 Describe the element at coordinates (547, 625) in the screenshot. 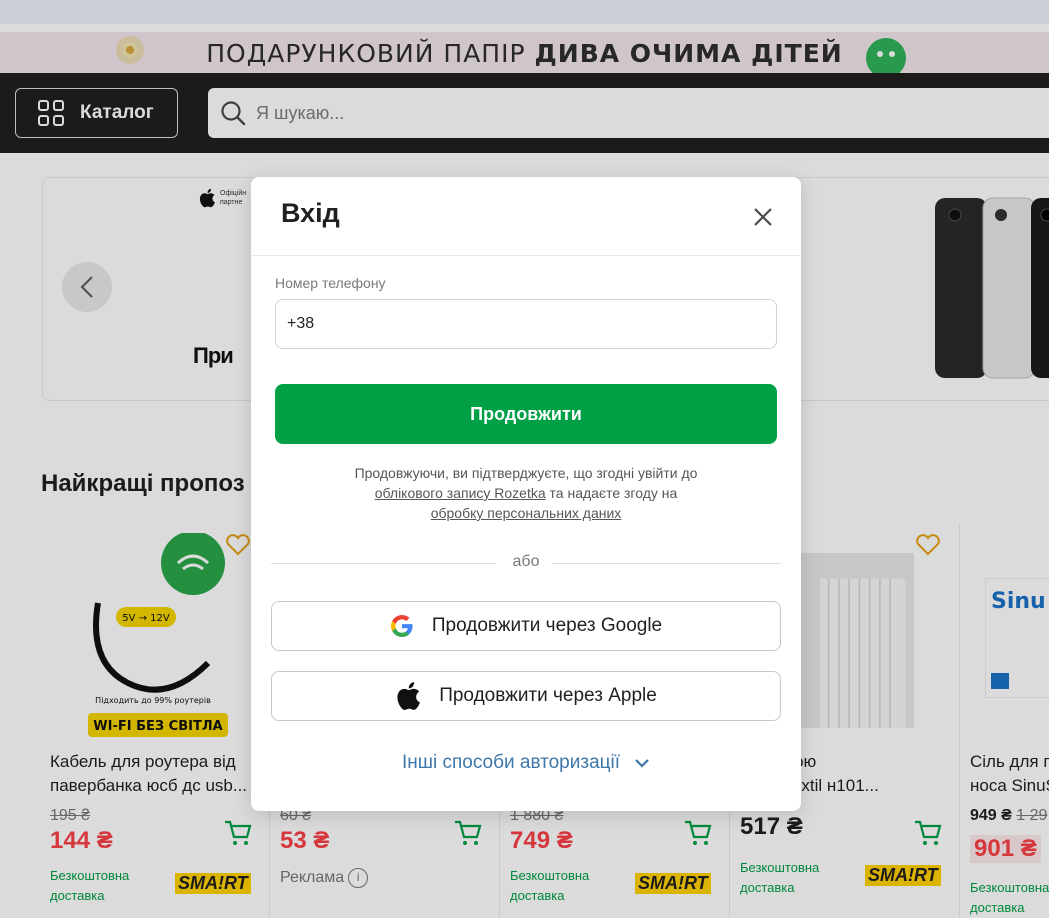

I see `google-label: Продовжити через Google` at that location.